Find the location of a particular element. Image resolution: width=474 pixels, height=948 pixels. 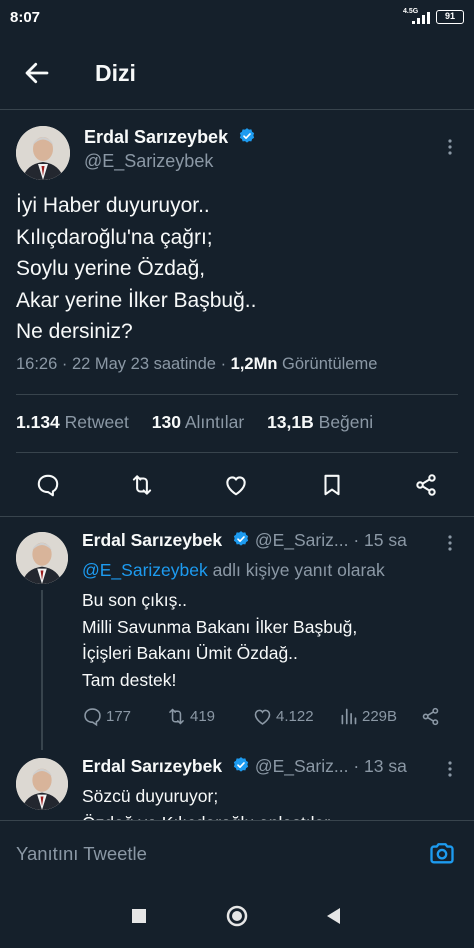

retweet-button: 419 is located at coordinates (190, 716).